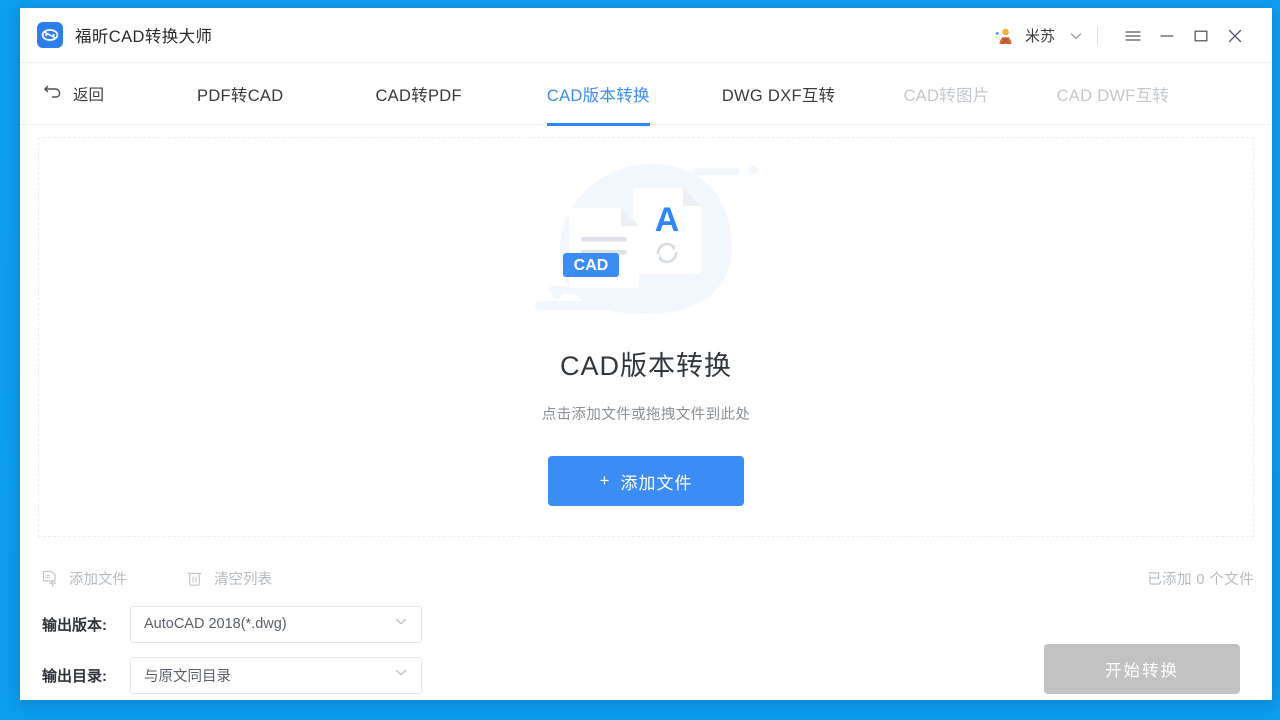 The width and height of the screenshot is (1280, 720). I want to click on titlebar-divider, so click(1097, 35).